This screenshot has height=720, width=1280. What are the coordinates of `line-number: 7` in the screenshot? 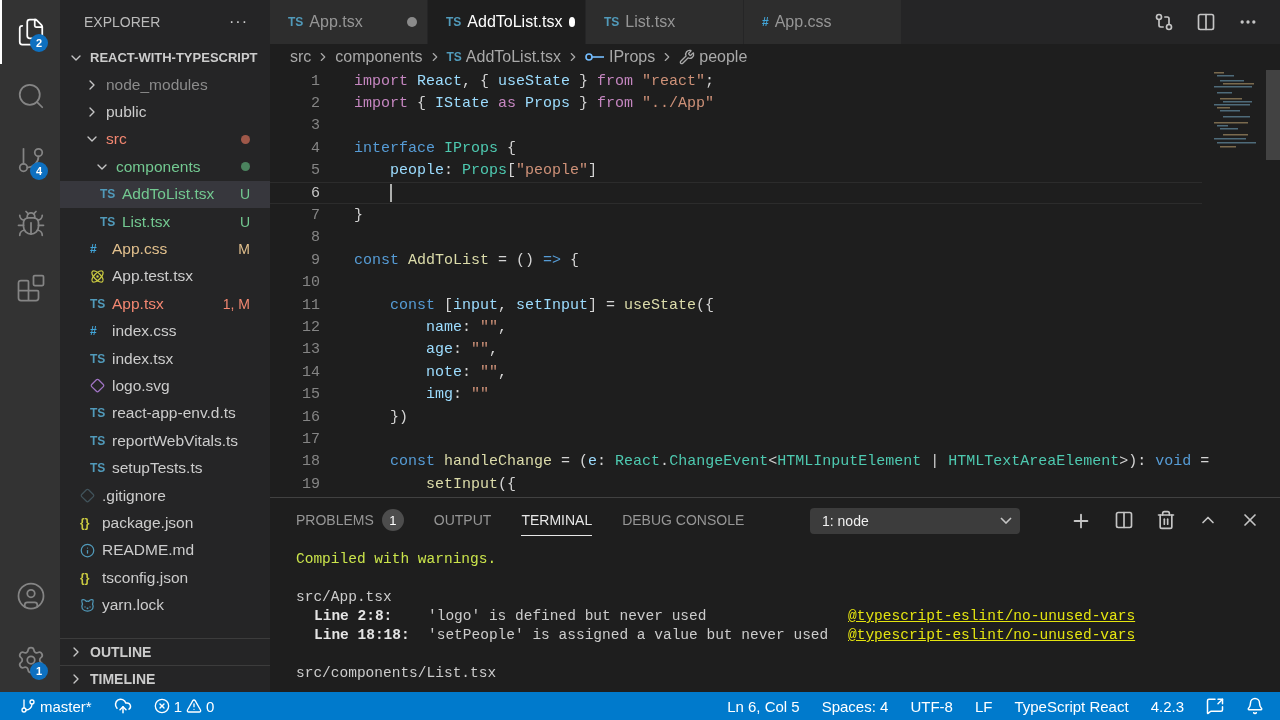 It's located at (315, 216).